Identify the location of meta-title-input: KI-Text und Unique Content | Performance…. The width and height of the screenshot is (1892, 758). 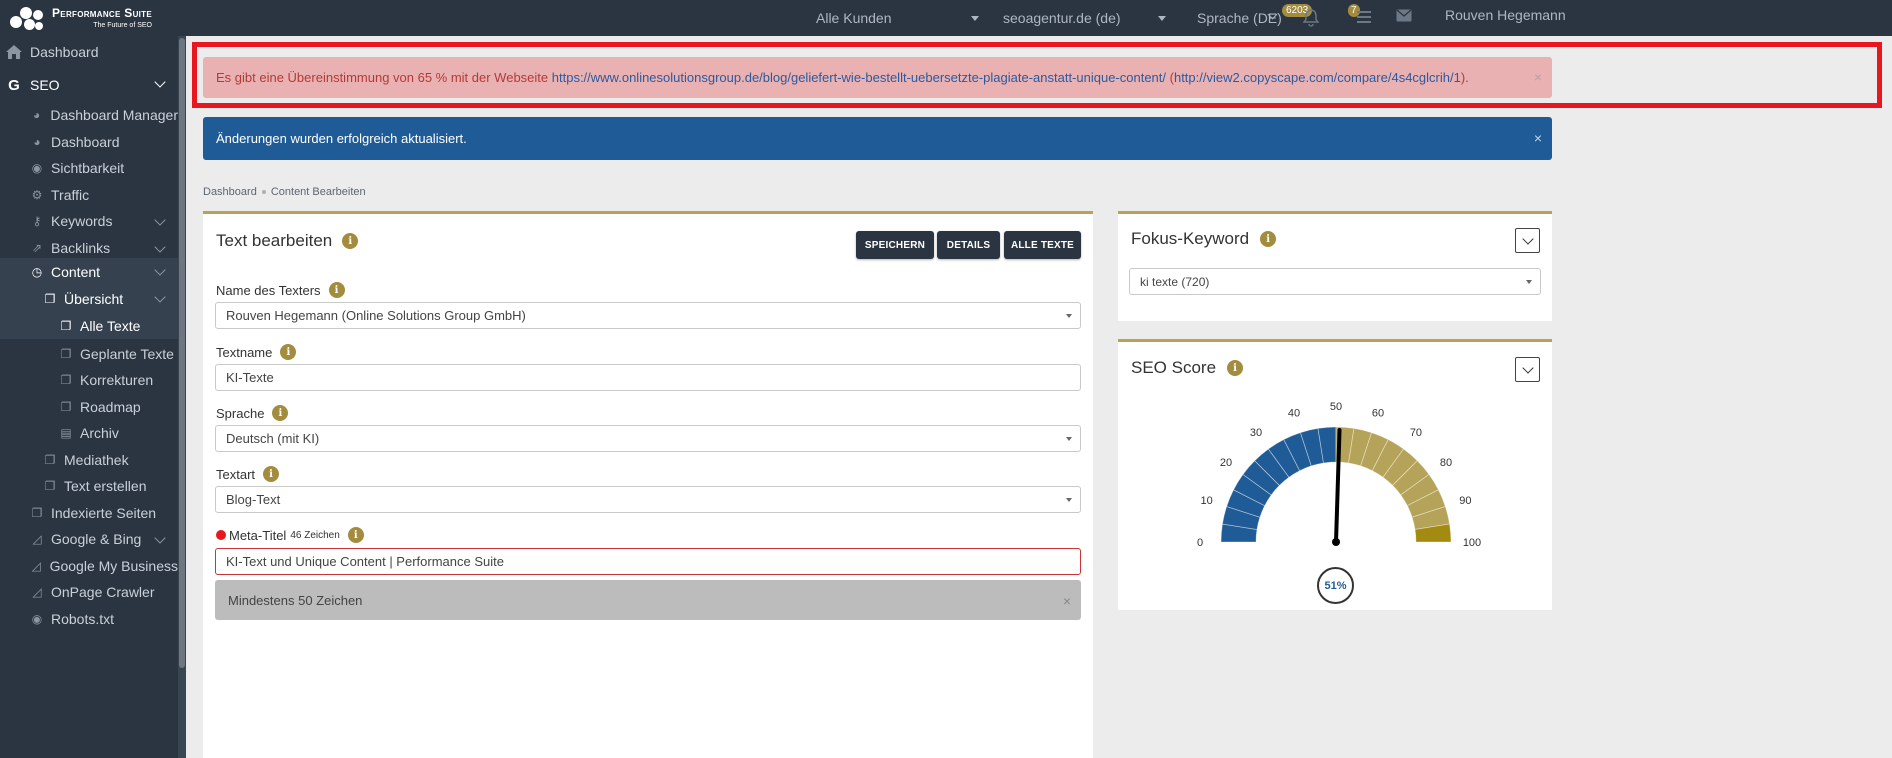
(648, 561).